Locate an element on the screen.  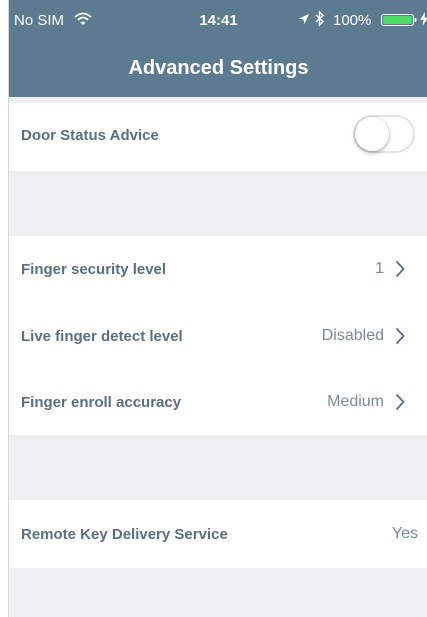
door-status-toggle is located at coordinates (384, 134).